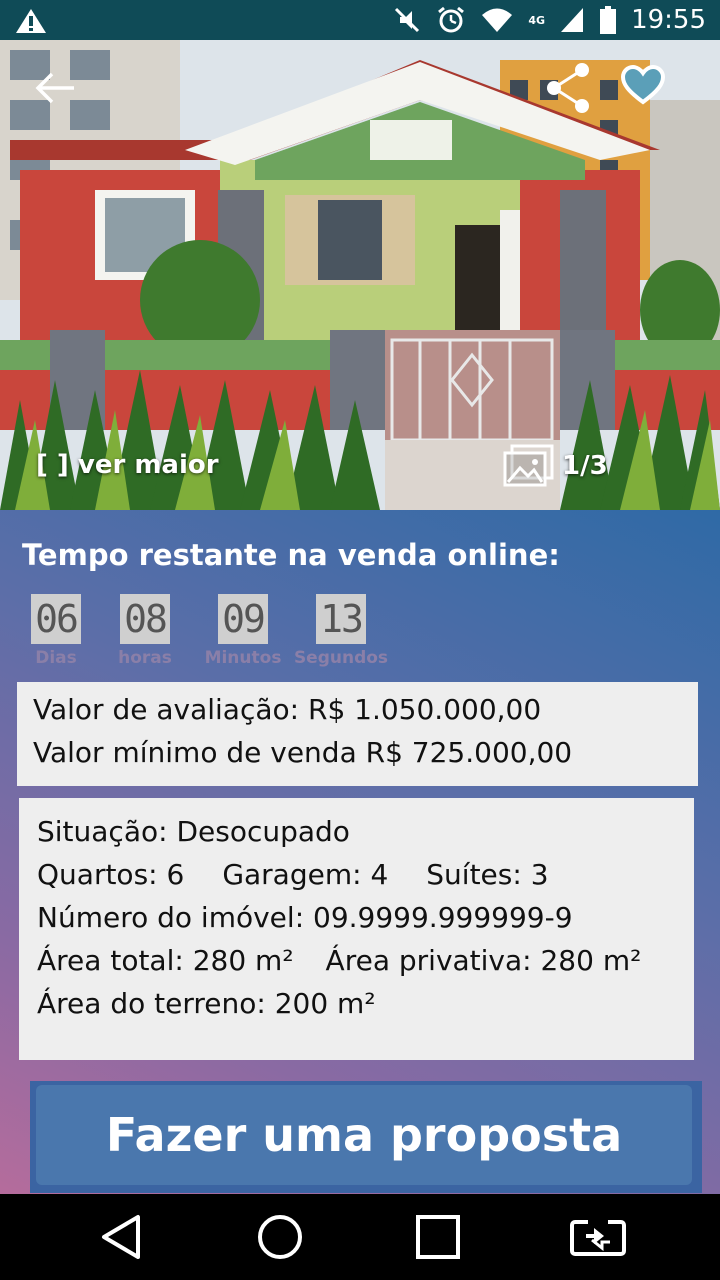 The image size is (720, 1280). I want to click on suites: Suítes: 3, so click(487, 874).